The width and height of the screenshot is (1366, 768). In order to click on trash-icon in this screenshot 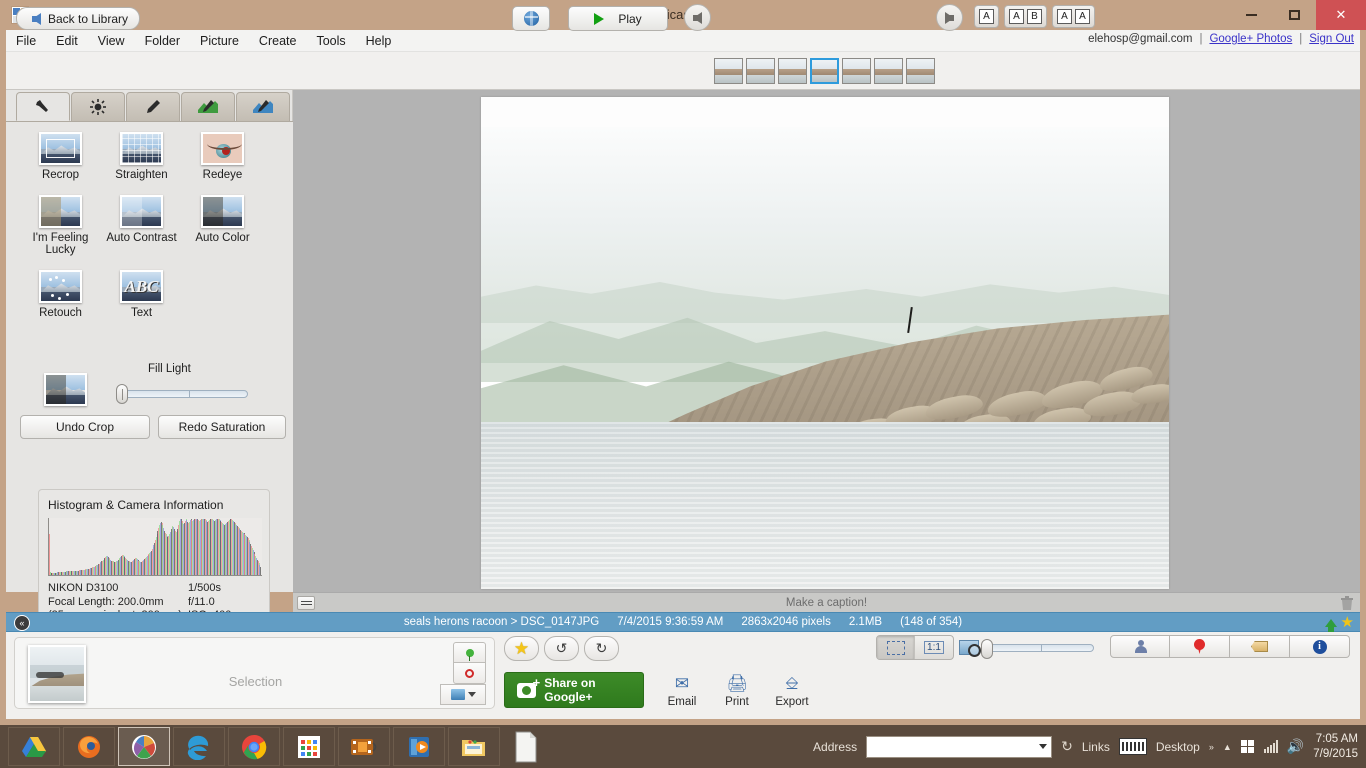, I will do `click(1347, 603)`.